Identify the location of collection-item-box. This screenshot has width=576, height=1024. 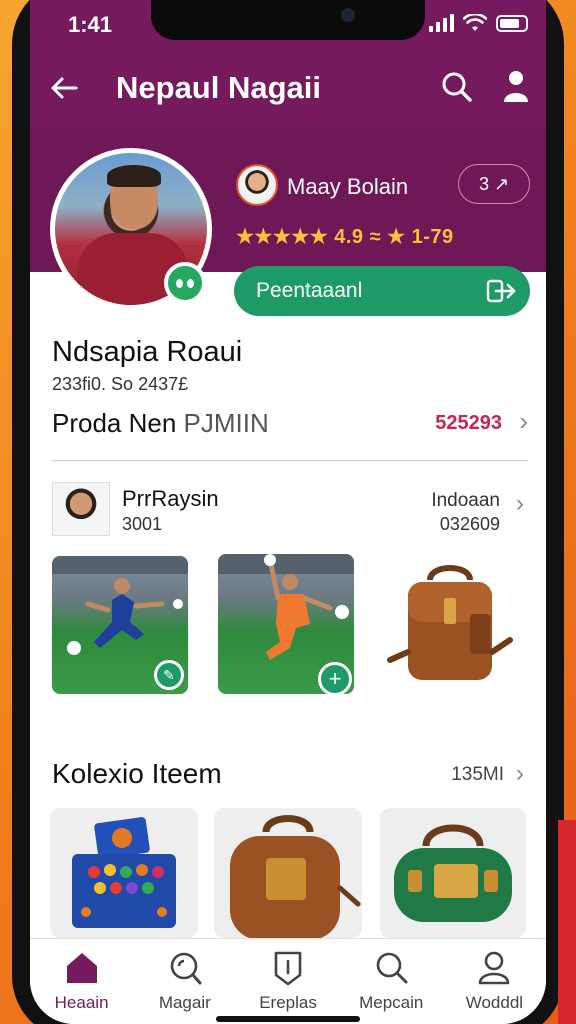
(124, 873).